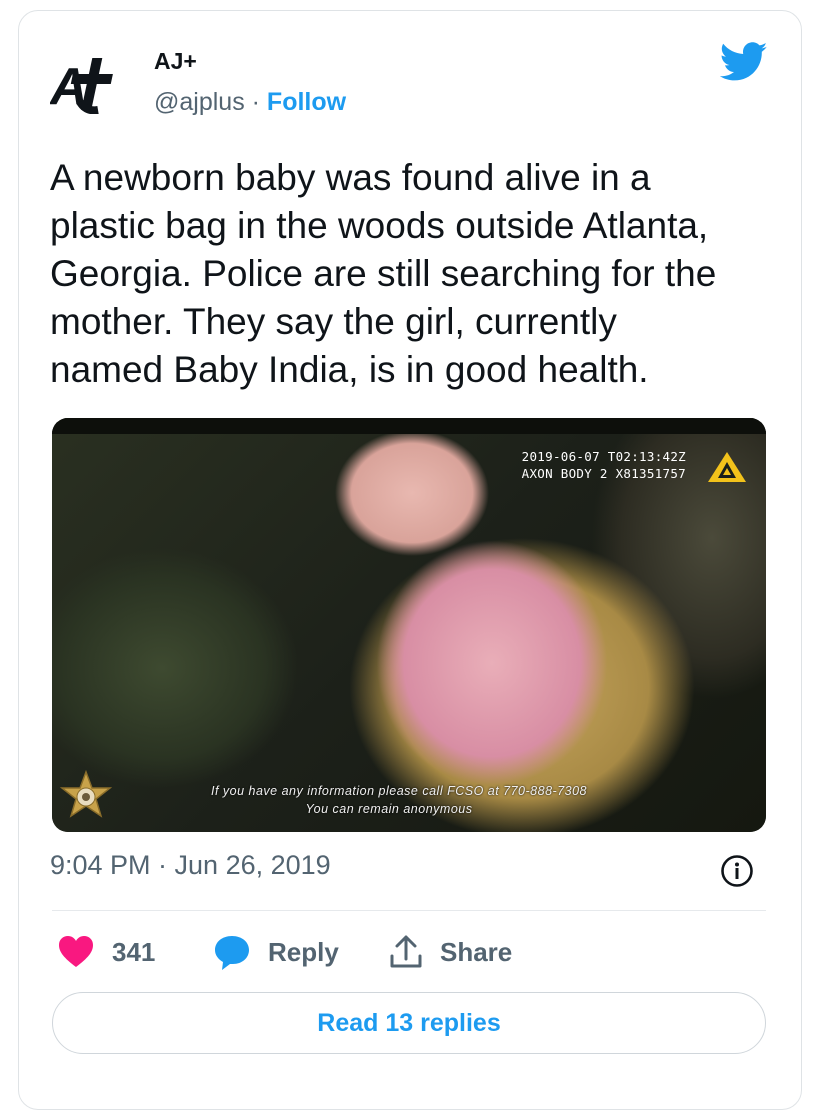 Image resolution: width=820 pixels, height=1110 pixels. What do you see at coordinates (232, 953) in the screenshot?
I see `speech-bubble-icon` at bounding box center [232, 953].